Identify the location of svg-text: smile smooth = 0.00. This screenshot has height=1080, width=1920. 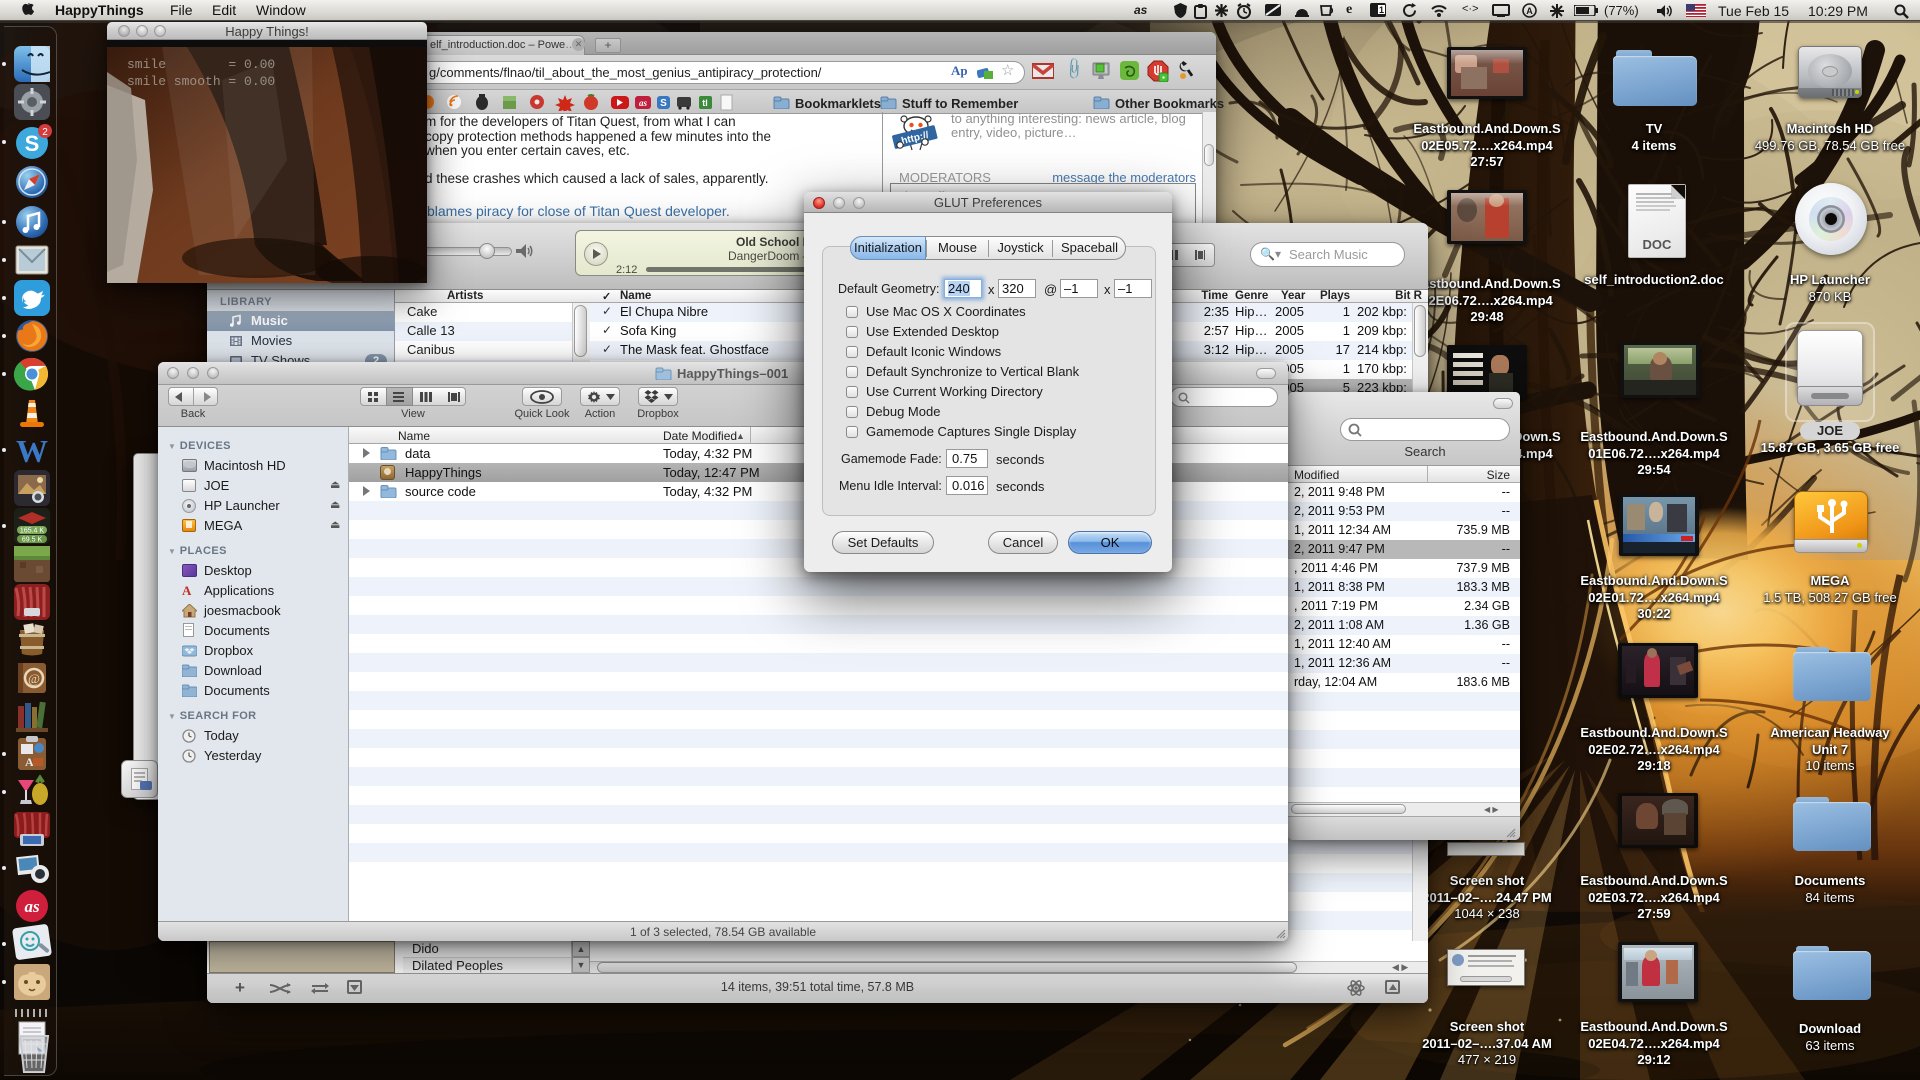
(201, 81).